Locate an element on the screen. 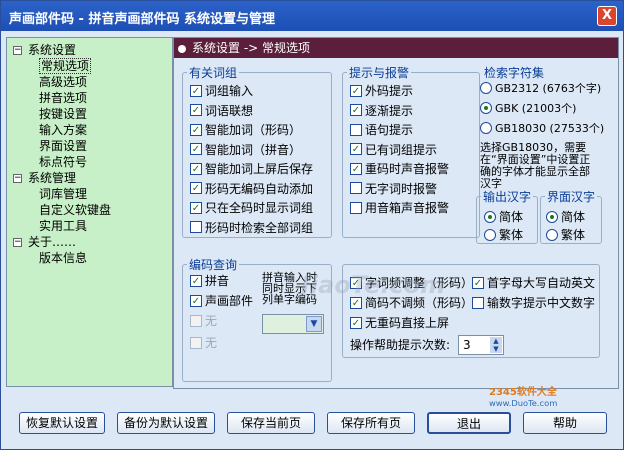 This screenshot has height=450, width=624. save-current-button: 保存当前页 is located at coordinates (271, 423).